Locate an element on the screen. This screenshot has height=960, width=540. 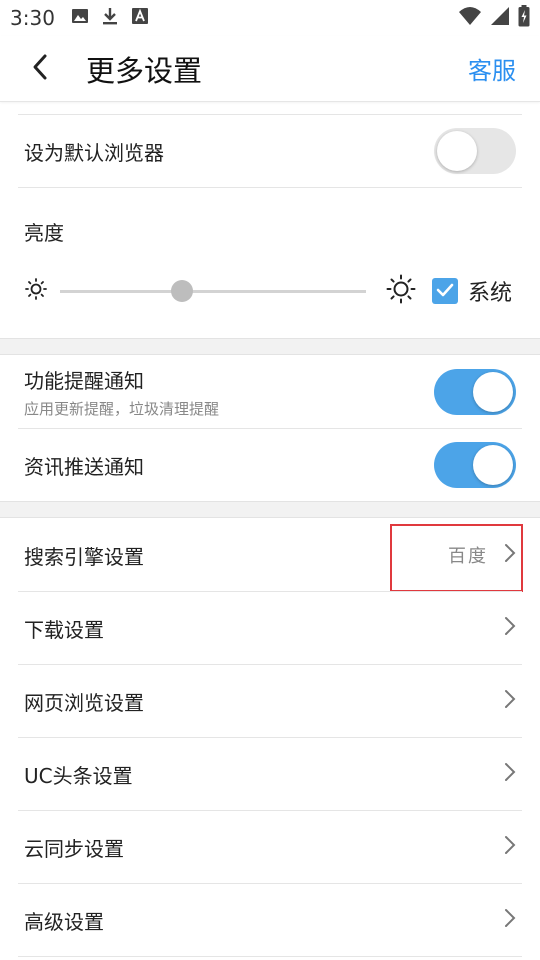
feature-notify-label: 功能提醒通知 is located at coordinates (84, 381).